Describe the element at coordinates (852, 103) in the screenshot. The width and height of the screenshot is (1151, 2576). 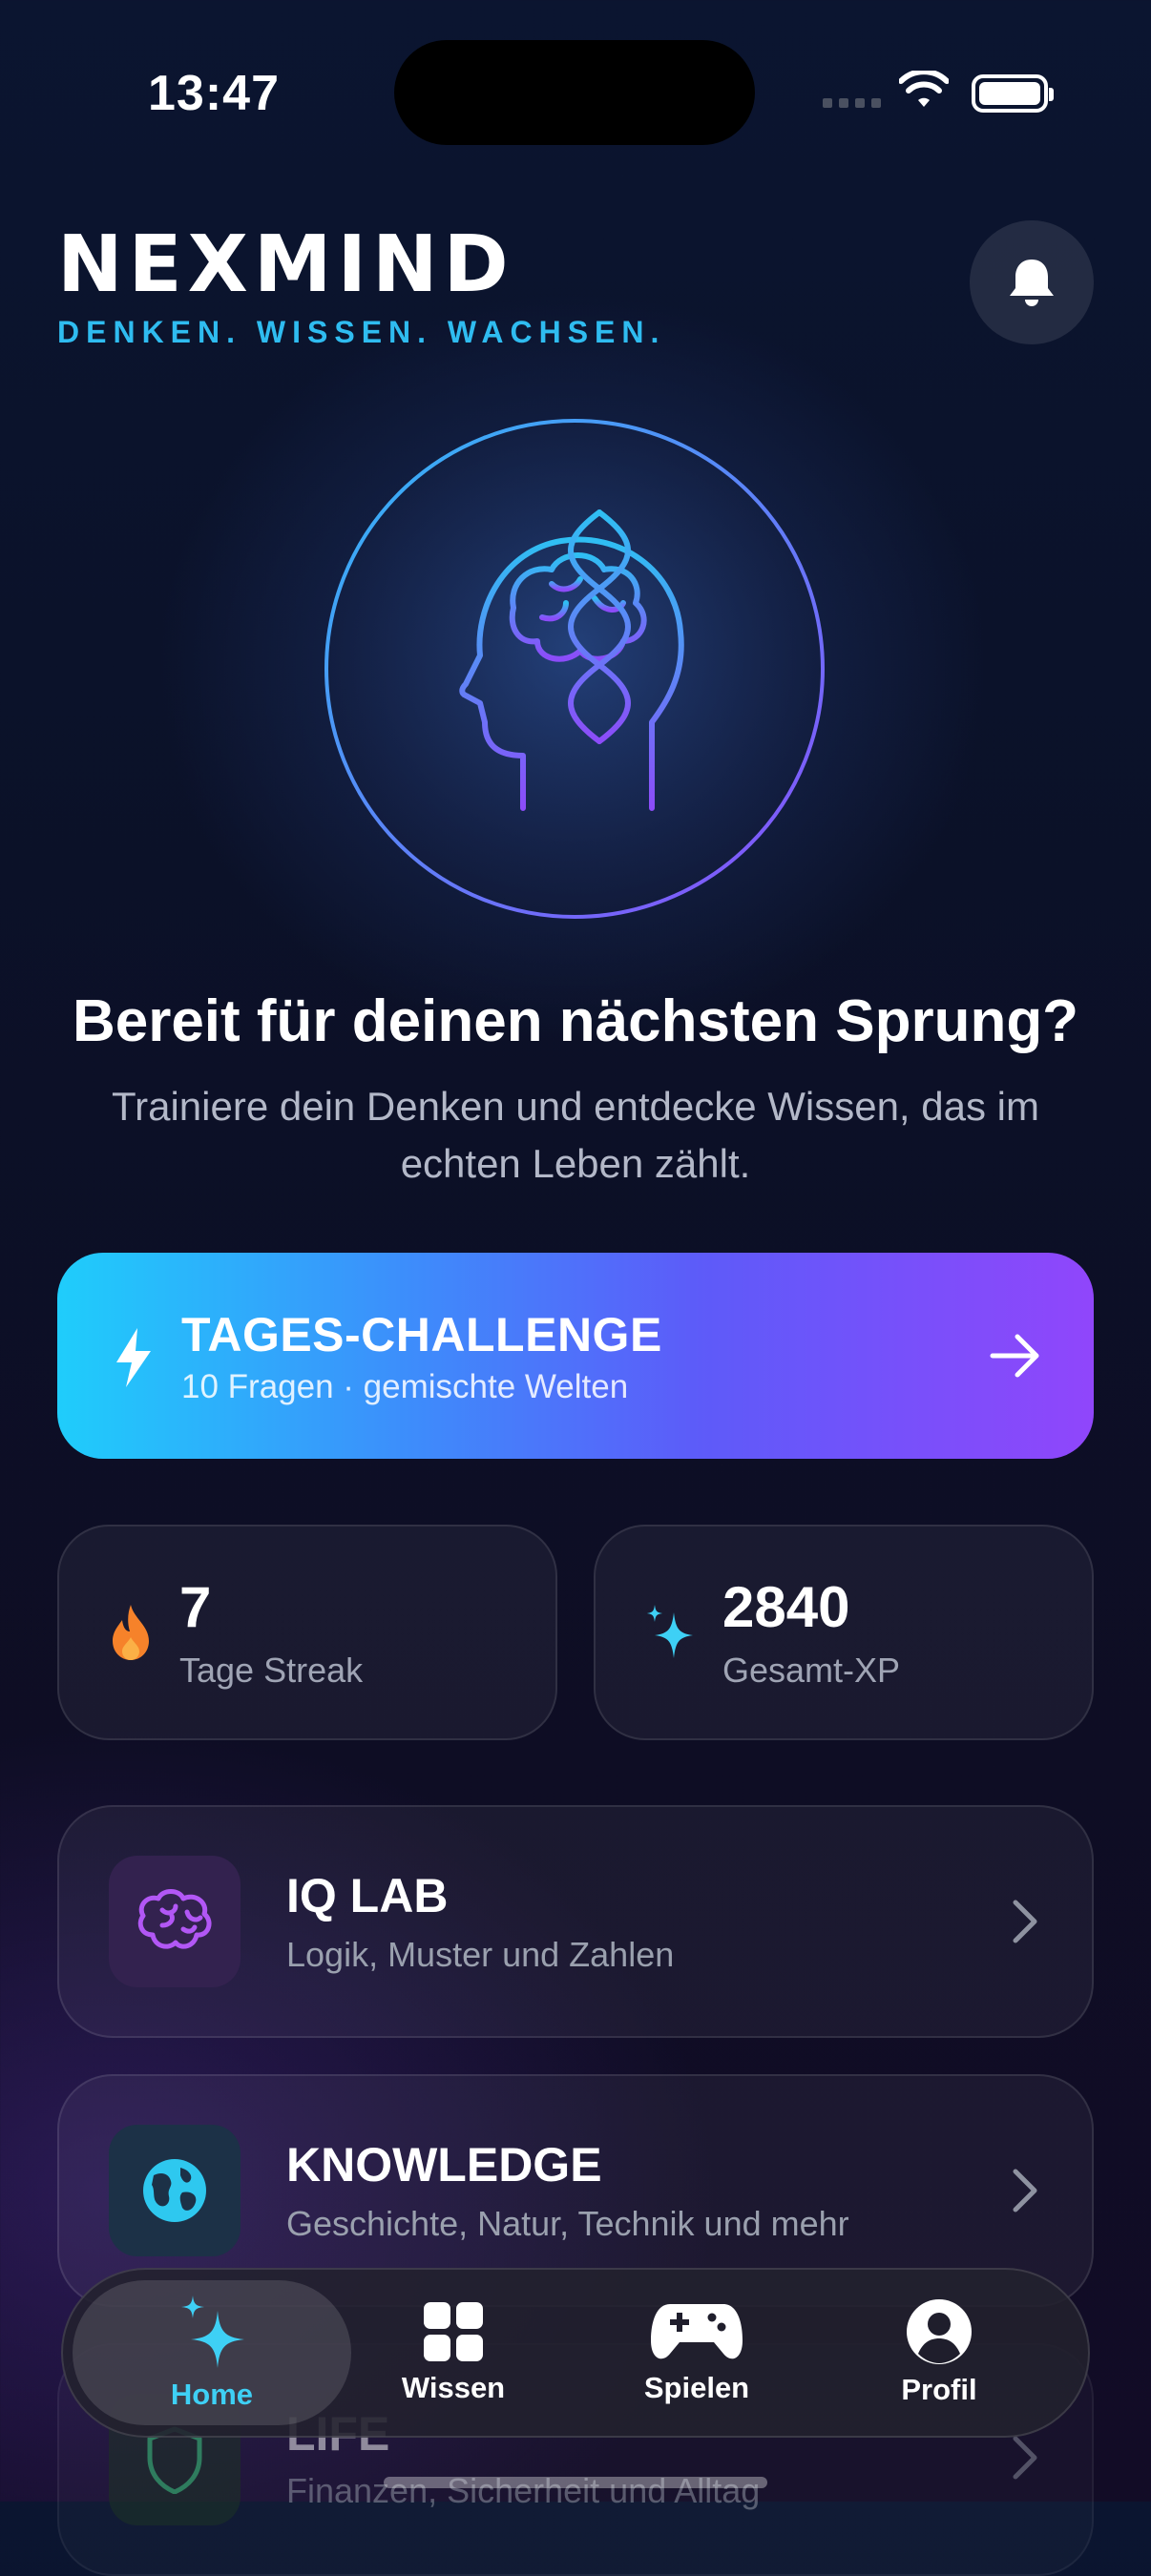
I see `cellular-signal-icon` at that location.